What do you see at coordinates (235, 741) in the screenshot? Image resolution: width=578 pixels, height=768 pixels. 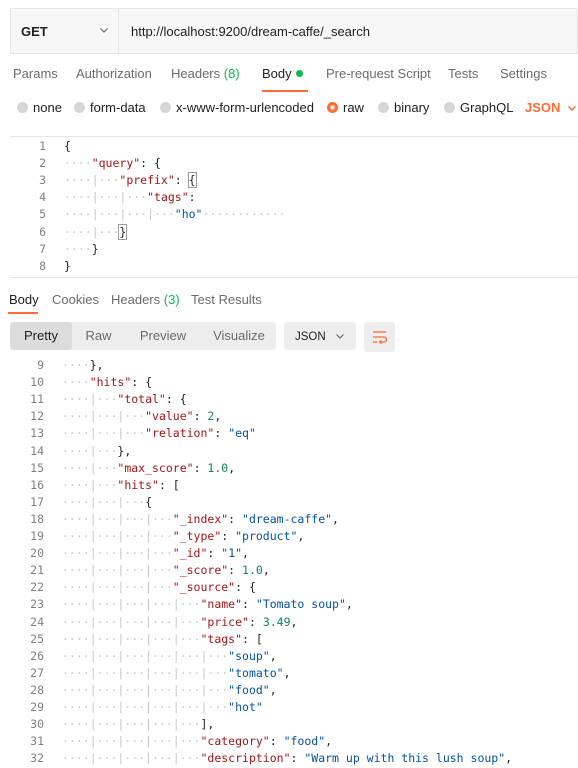 I see `json-key: "category"` at bounding box center [235, 741].